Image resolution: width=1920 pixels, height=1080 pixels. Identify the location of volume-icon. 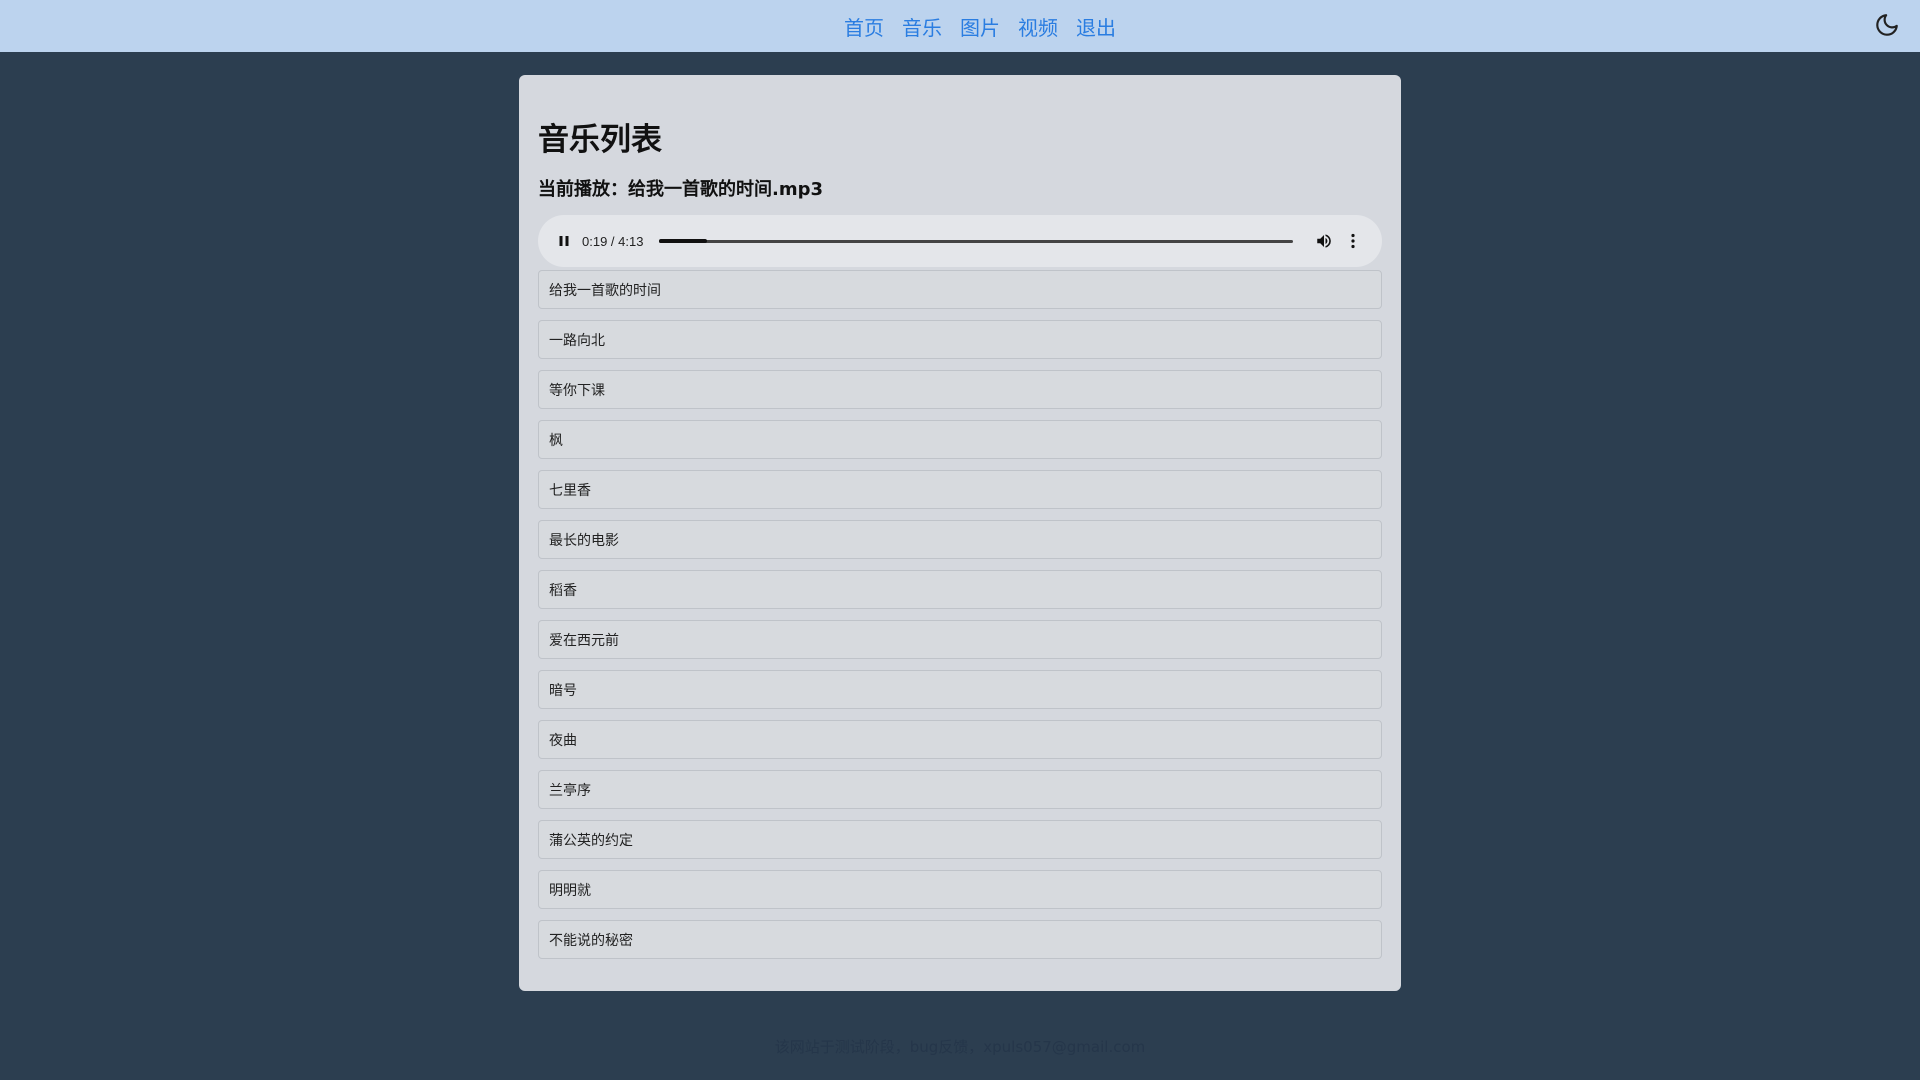
(1324, 241).